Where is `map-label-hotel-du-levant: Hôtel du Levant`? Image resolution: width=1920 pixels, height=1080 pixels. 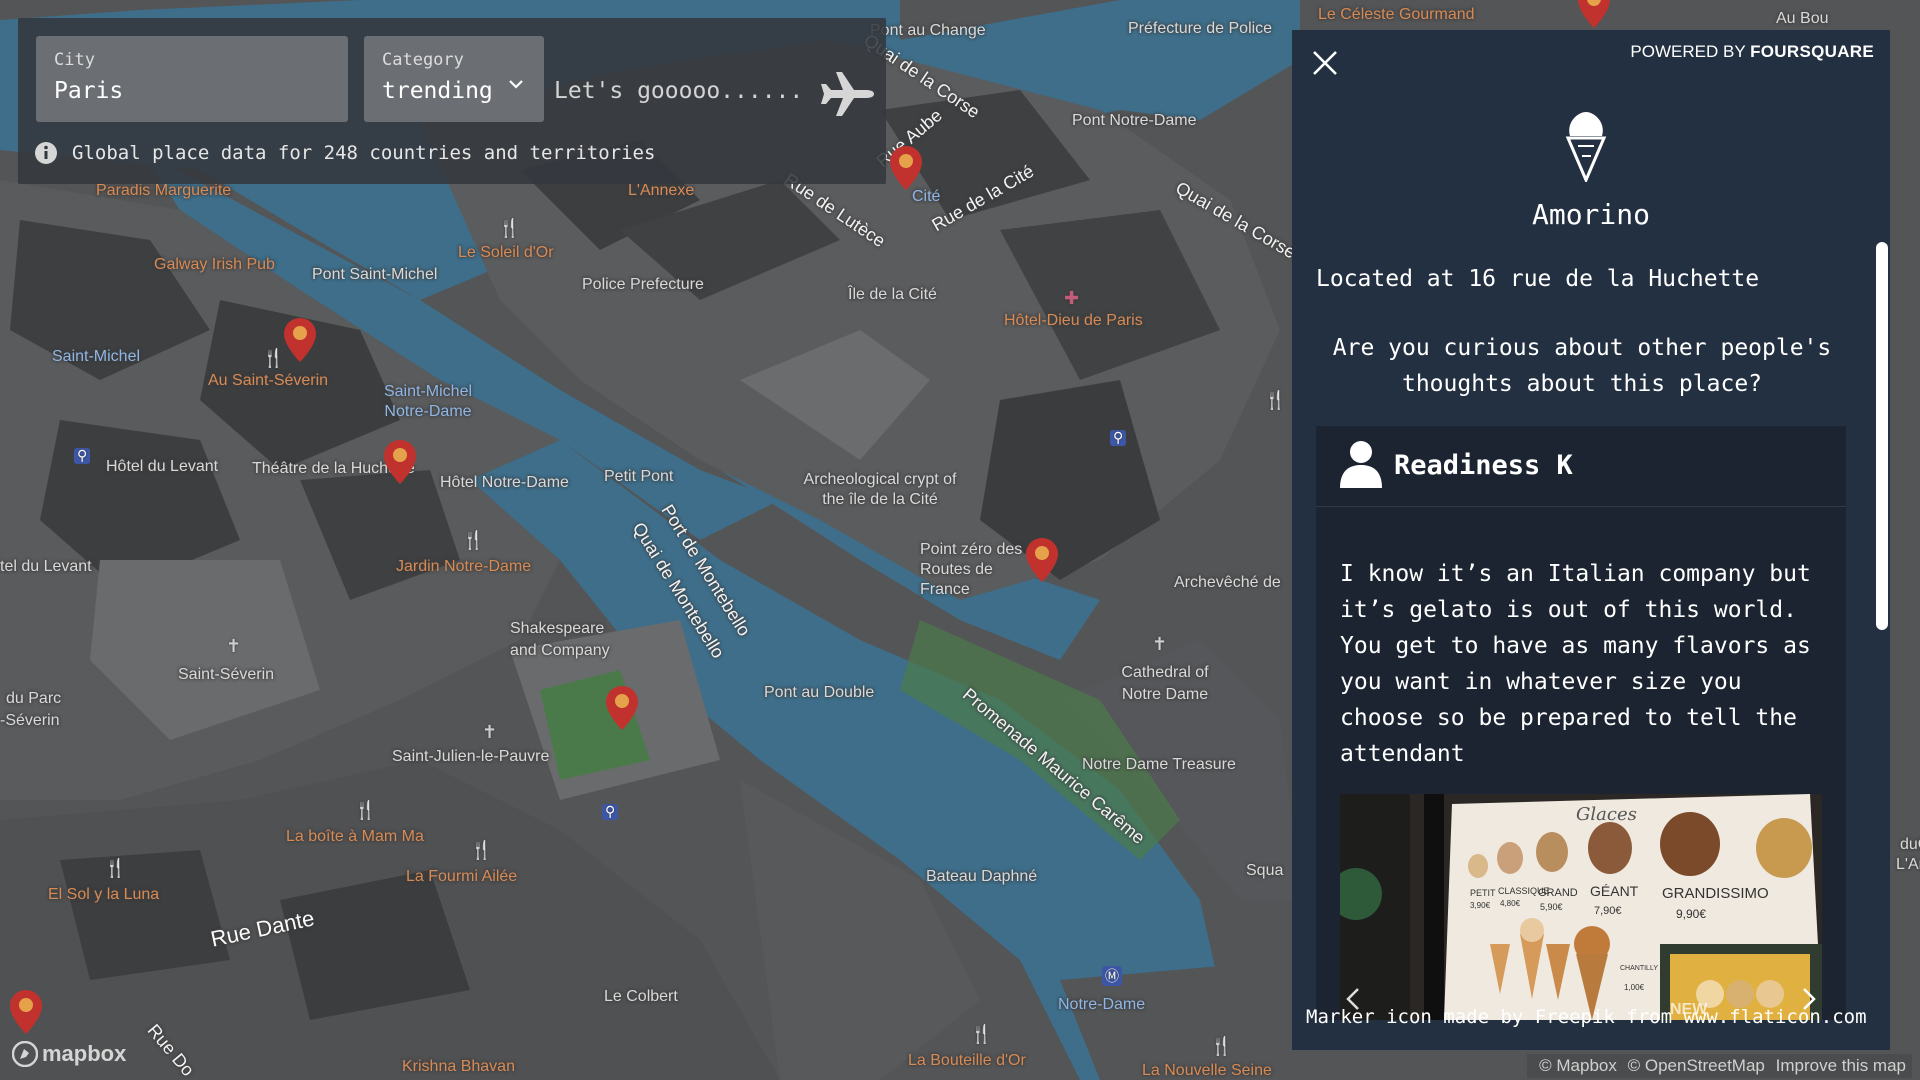 map-label-hotel-du-levant: Hôtel du Levant is located at coordinates (162, 466).